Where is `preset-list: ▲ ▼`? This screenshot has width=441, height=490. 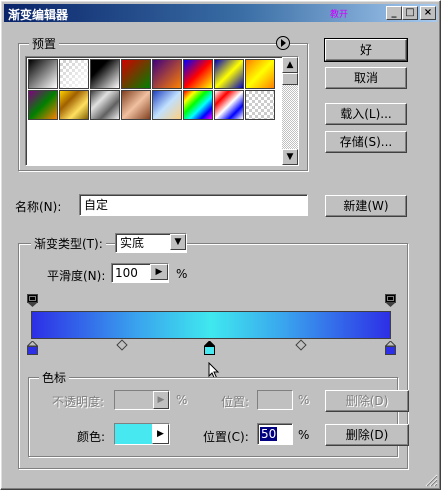
preset-list: ▲ ▼ is located at coordinates (162, 111).